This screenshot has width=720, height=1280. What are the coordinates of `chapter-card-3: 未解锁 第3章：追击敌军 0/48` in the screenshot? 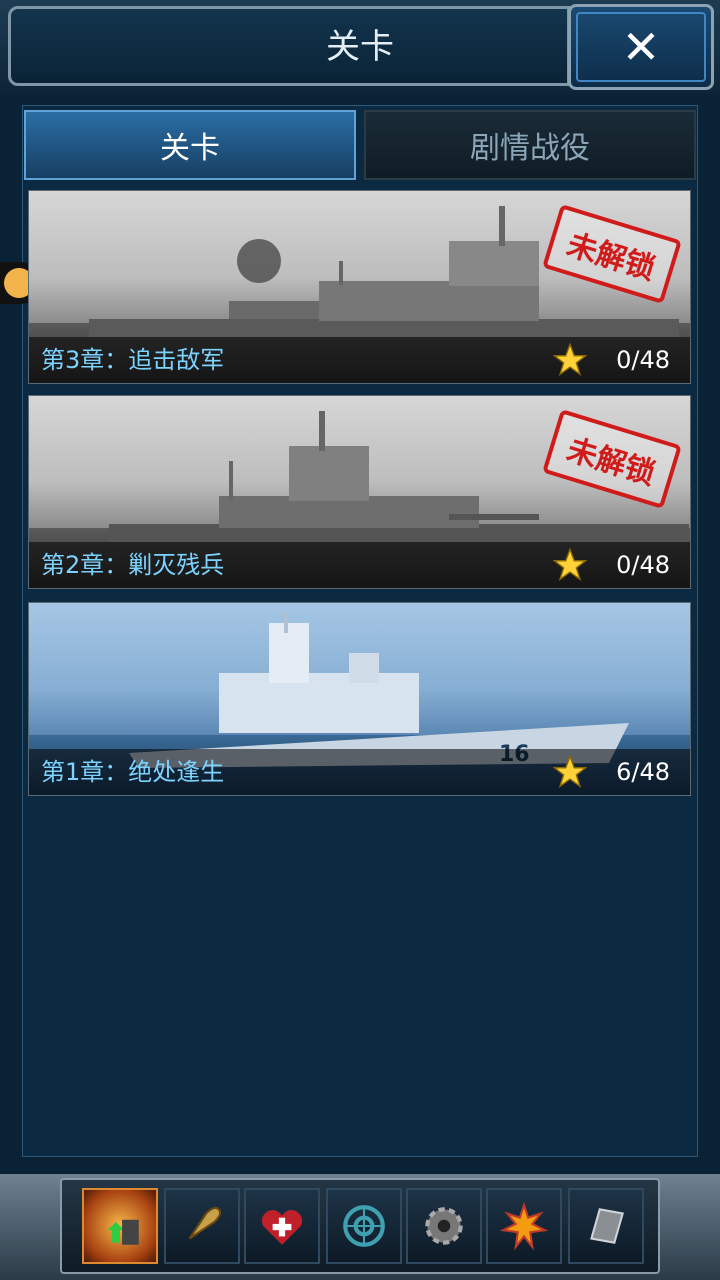 It's located at (359, 287).